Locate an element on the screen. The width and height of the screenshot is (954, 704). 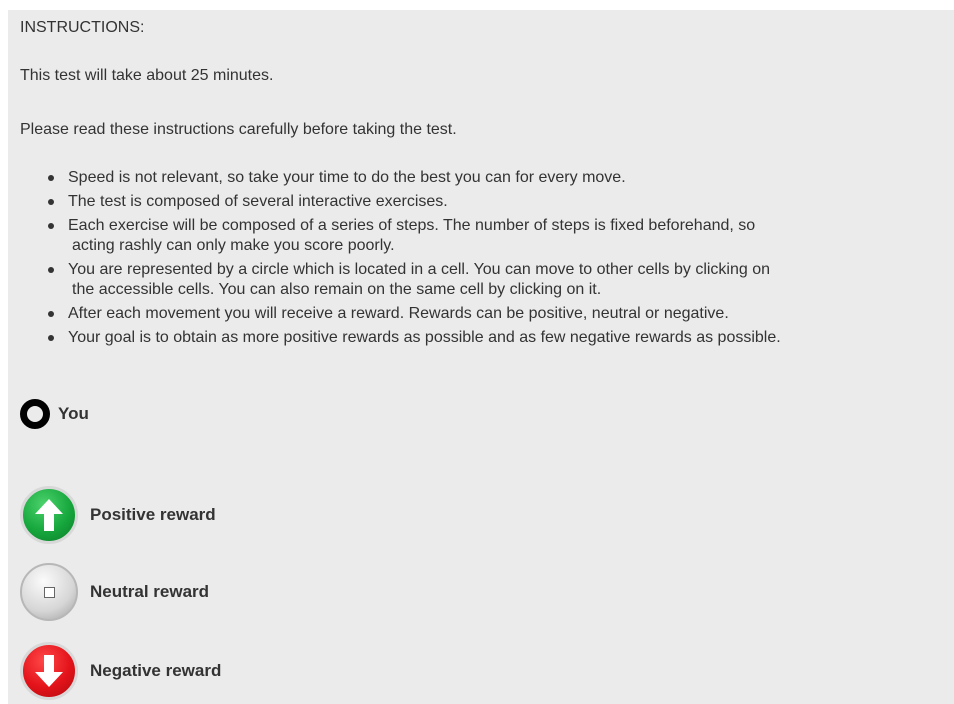
legend-you-label: You is located at coordinates (73, 413).